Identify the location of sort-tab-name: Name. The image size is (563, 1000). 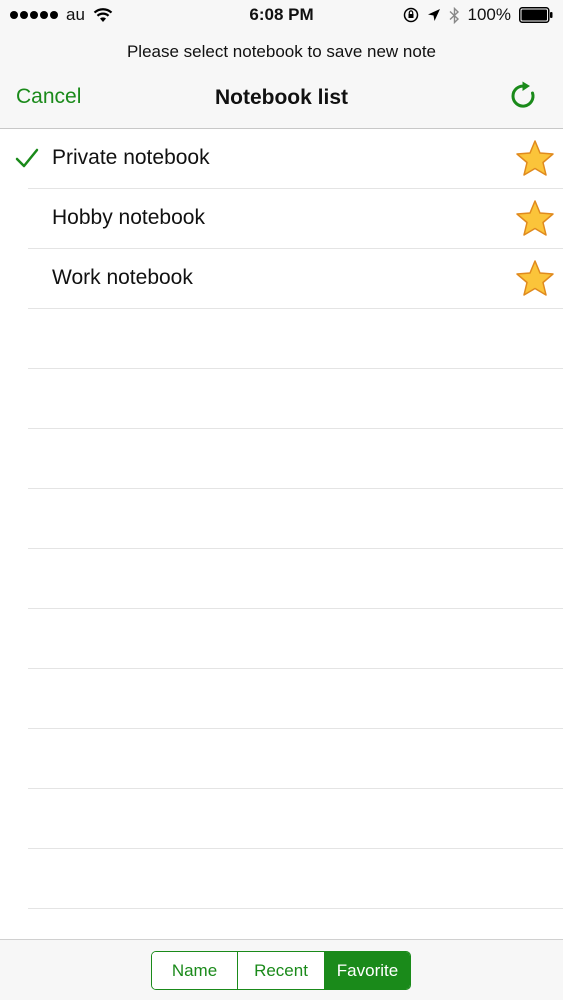
(195, 970).